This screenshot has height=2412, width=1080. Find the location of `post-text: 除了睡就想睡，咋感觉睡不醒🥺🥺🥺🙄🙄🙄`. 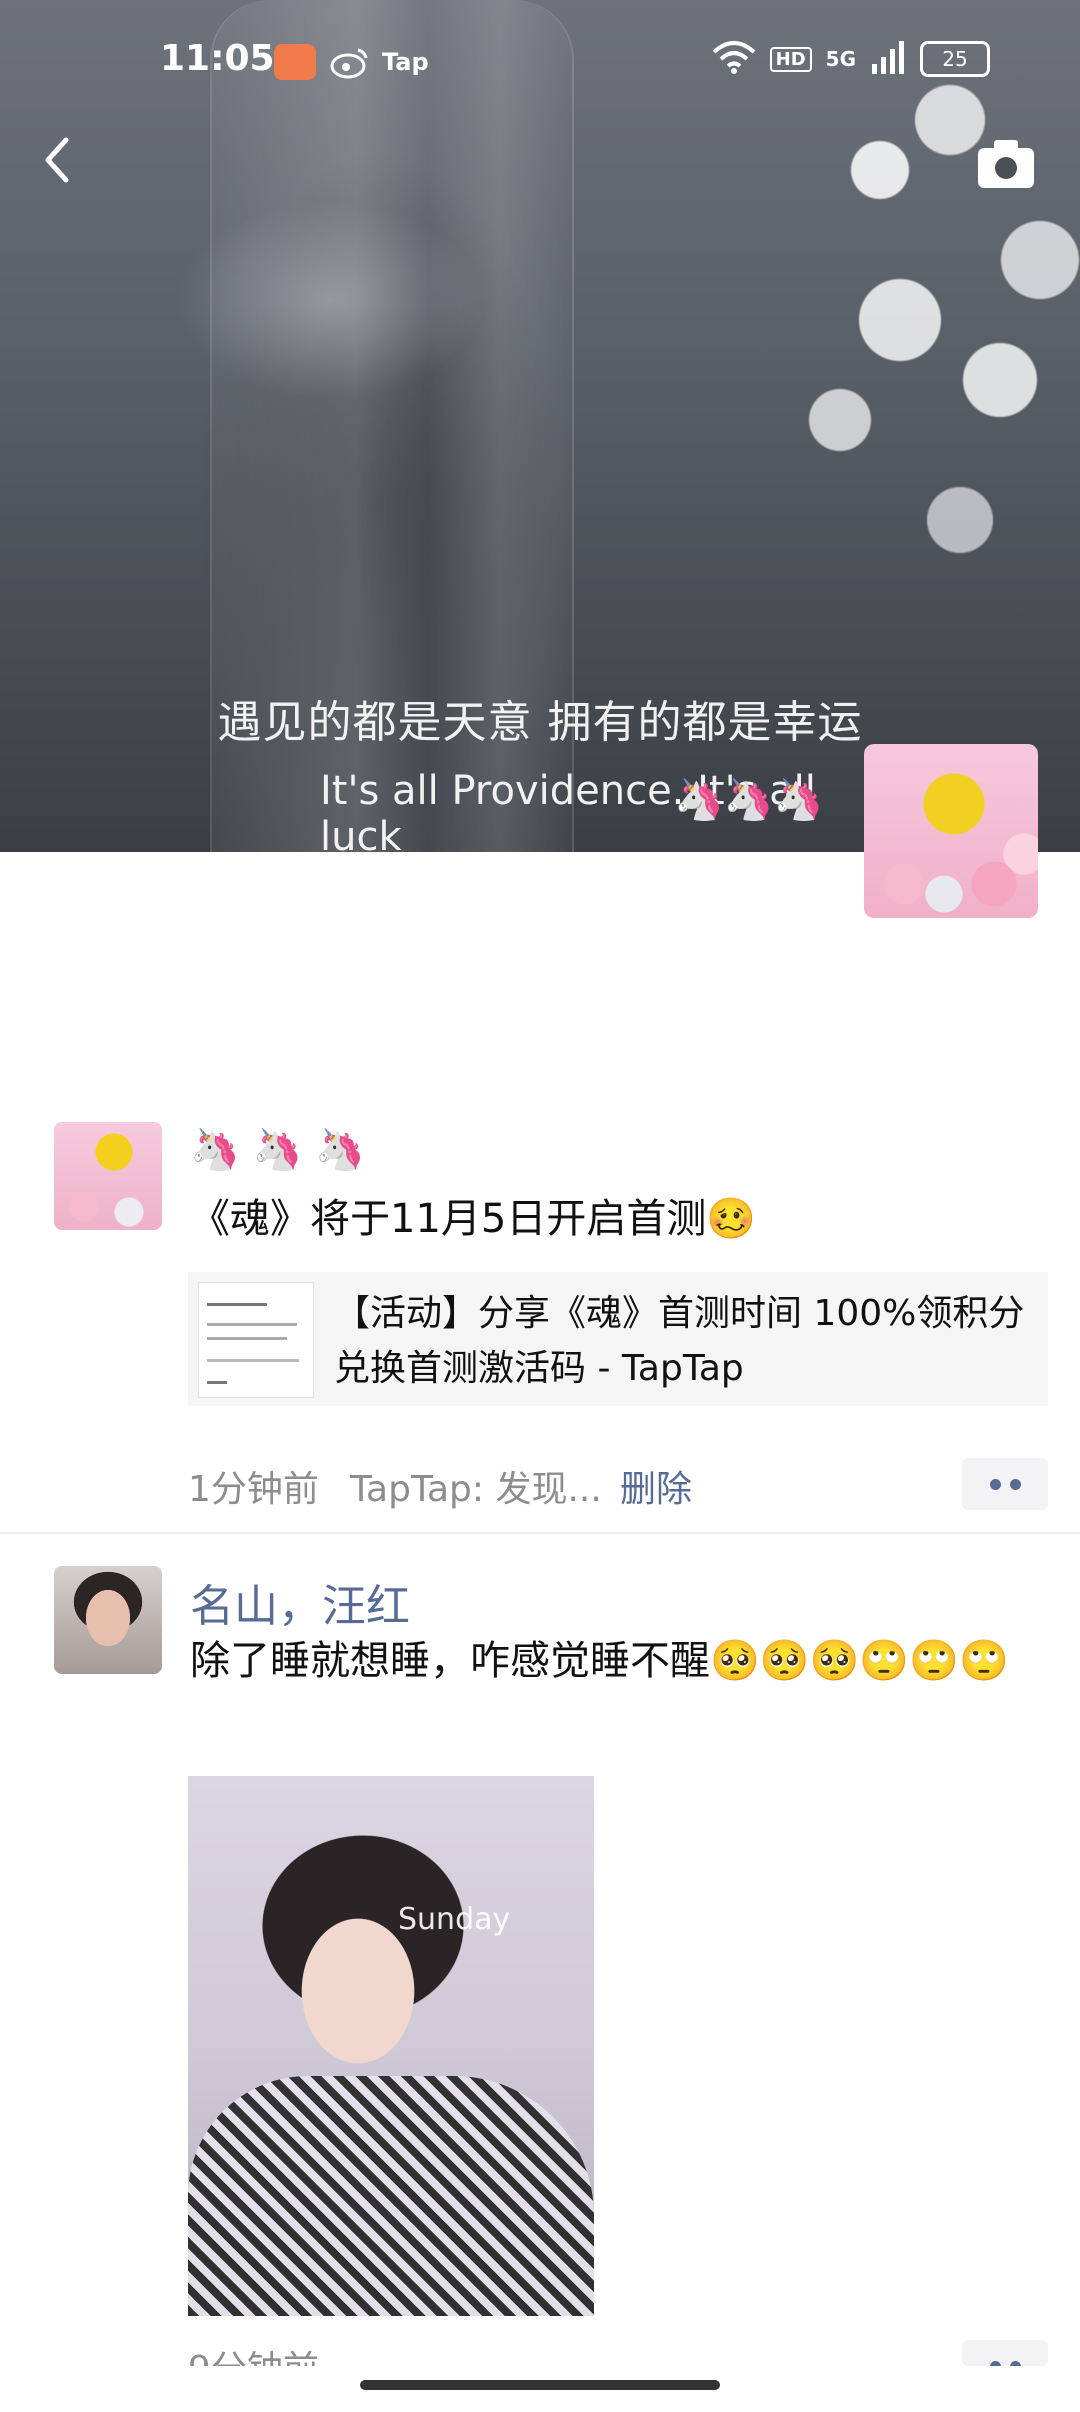

post-text: 除了睡就想睡，咋感觉睡不醒🥺🥺🥺🙄🙄🙄 is located at coordinates (599, 1661).